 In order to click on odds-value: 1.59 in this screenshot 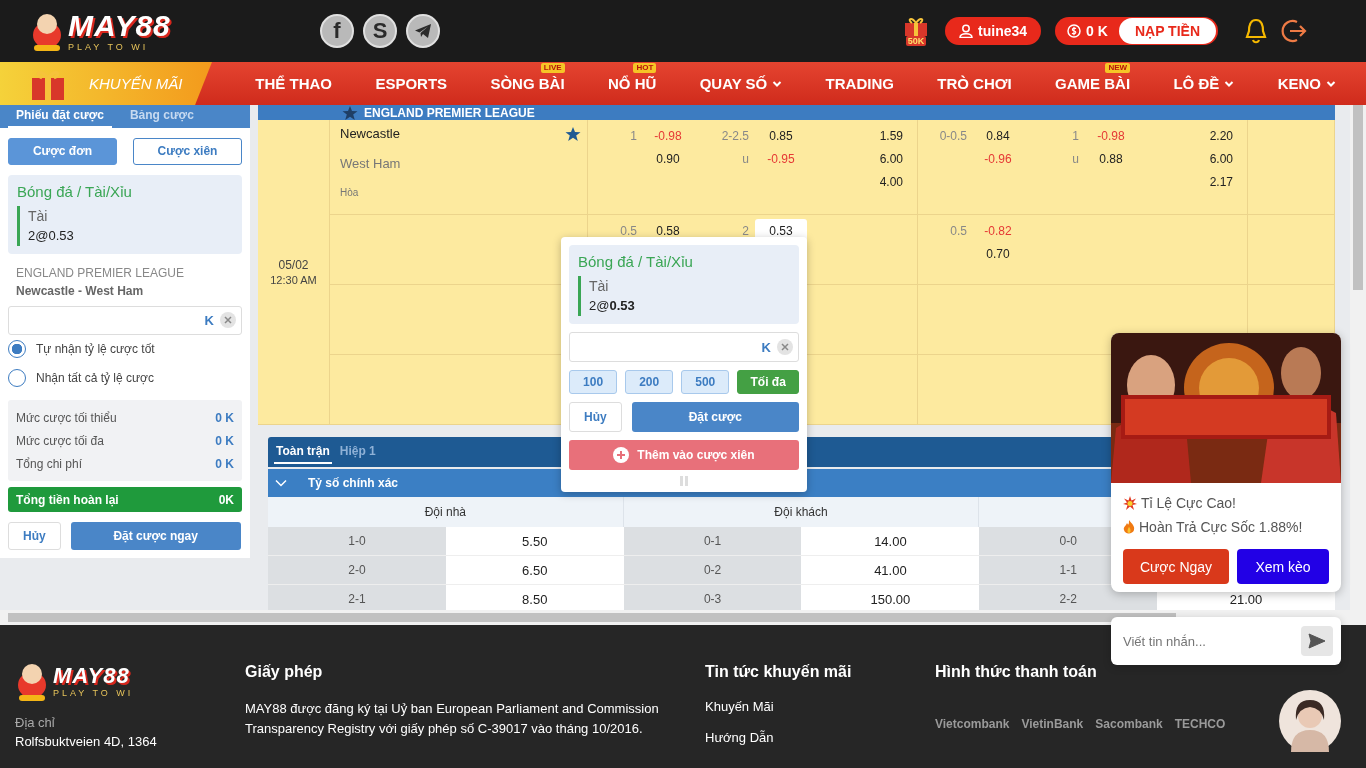, I will do `click(862, 135)`.